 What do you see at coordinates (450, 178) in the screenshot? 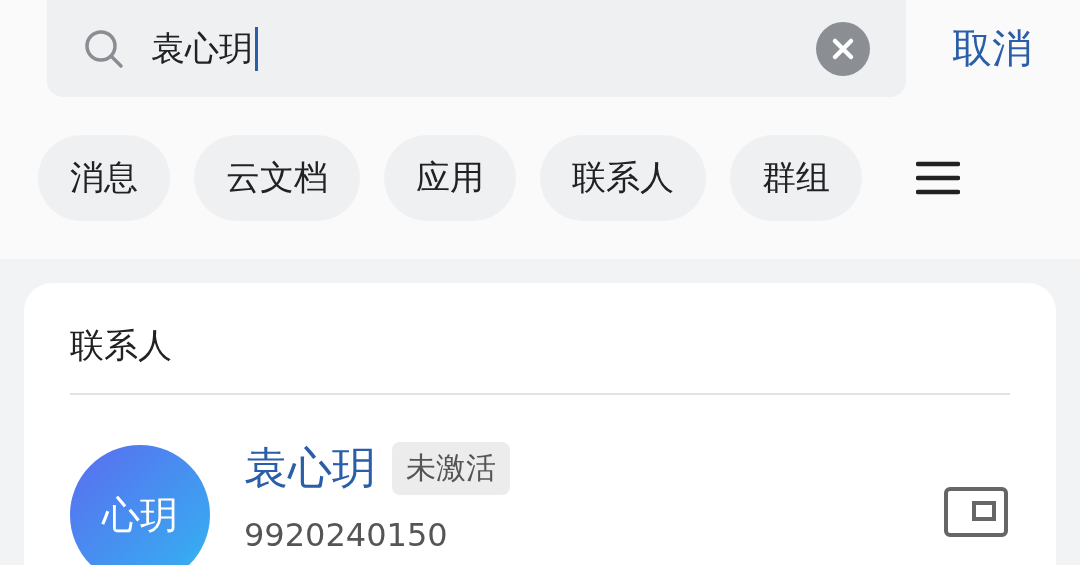
I see `filter-chip: 应用` at bounding box center [450, 178].